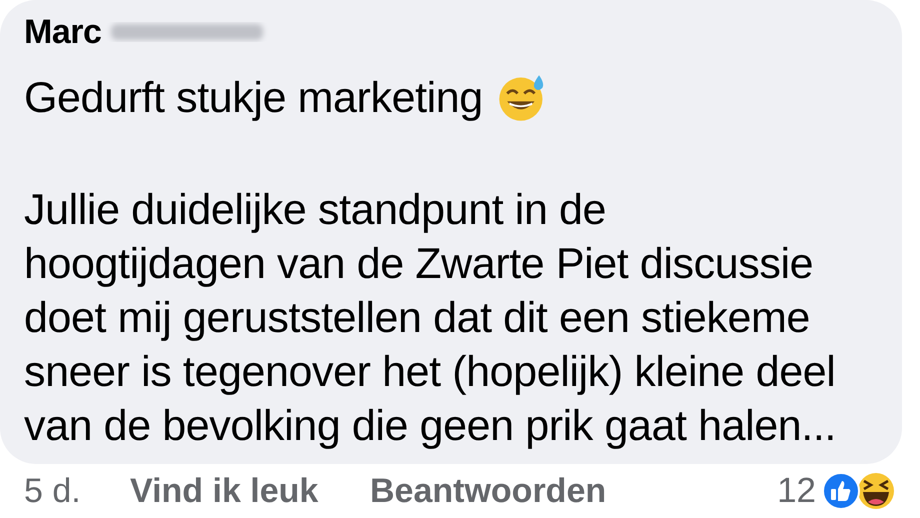  What do you see at coordinates (841, 491) in the screenshot?
I see `thumbs-up-icon` at bounding box center [841, 491].